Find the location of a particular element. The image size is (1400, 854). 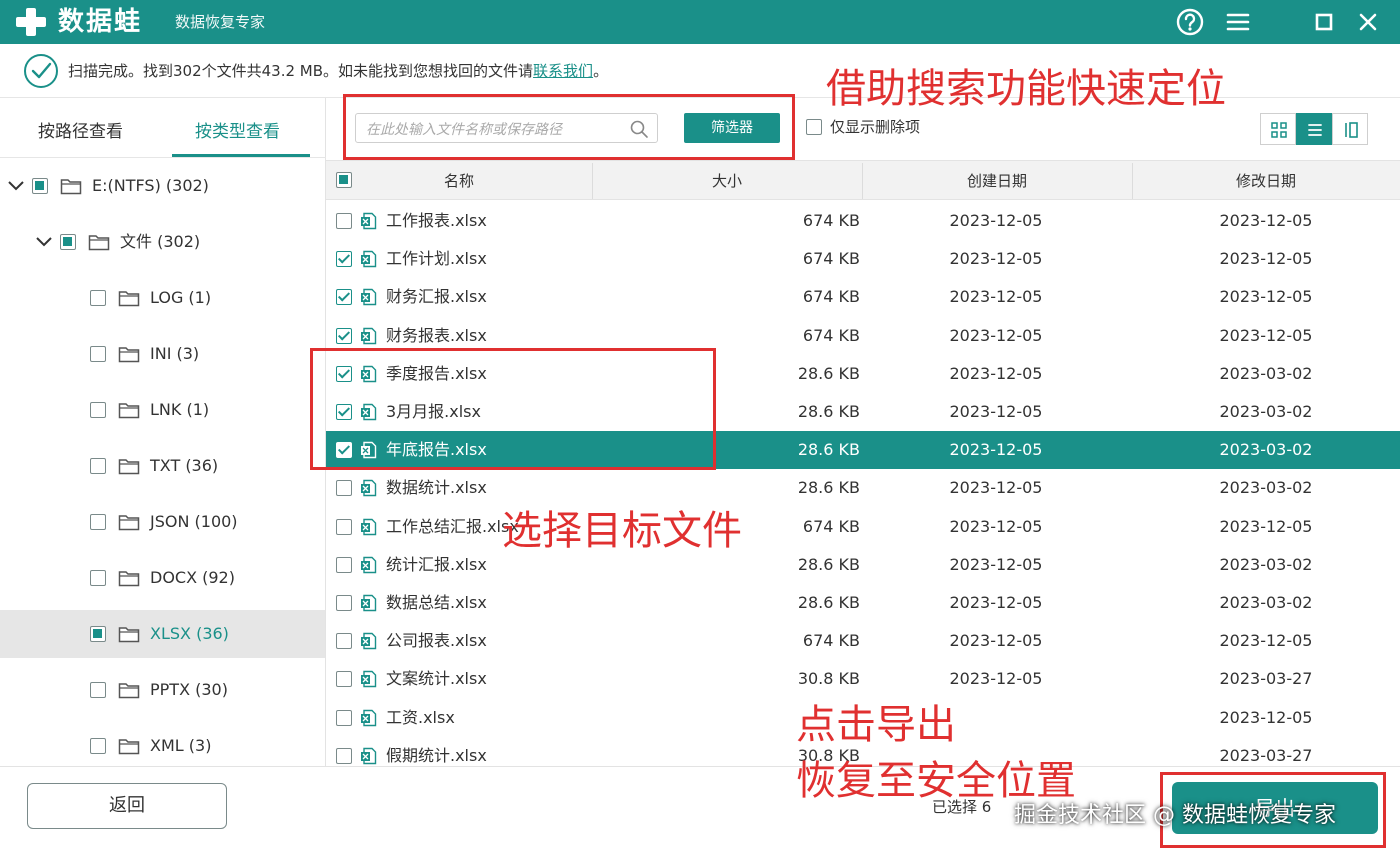

grid-view-button is located at coordinates (1278, 129).